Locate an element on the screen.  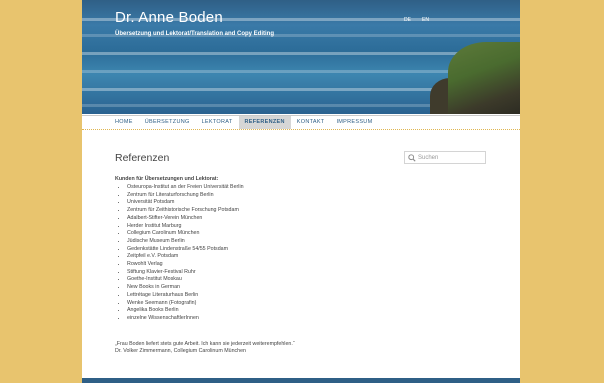
list-item: Jüdische Museum Berlin is located at coordinates (185, 242).